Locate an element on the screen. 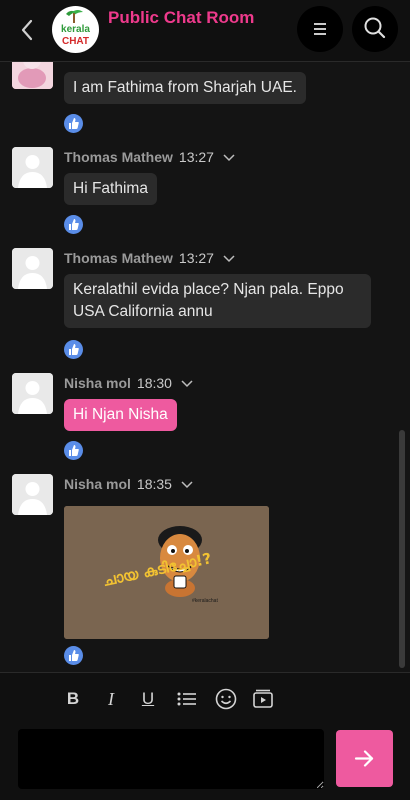  italic-button: I is located at coordinates (111, 699).